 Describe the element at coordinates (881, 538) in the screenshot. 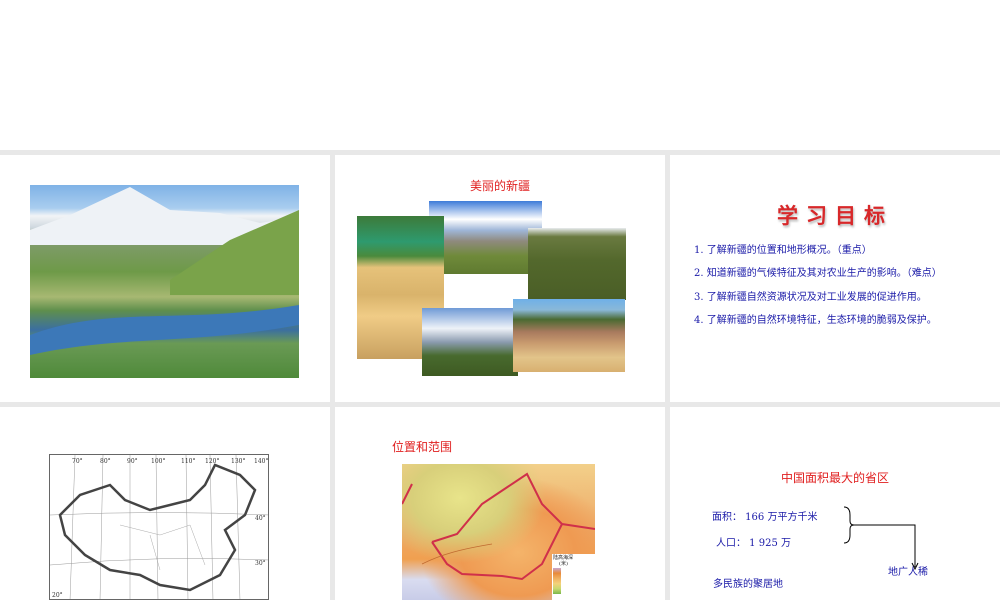

I see `bracket-arrow` at that location.